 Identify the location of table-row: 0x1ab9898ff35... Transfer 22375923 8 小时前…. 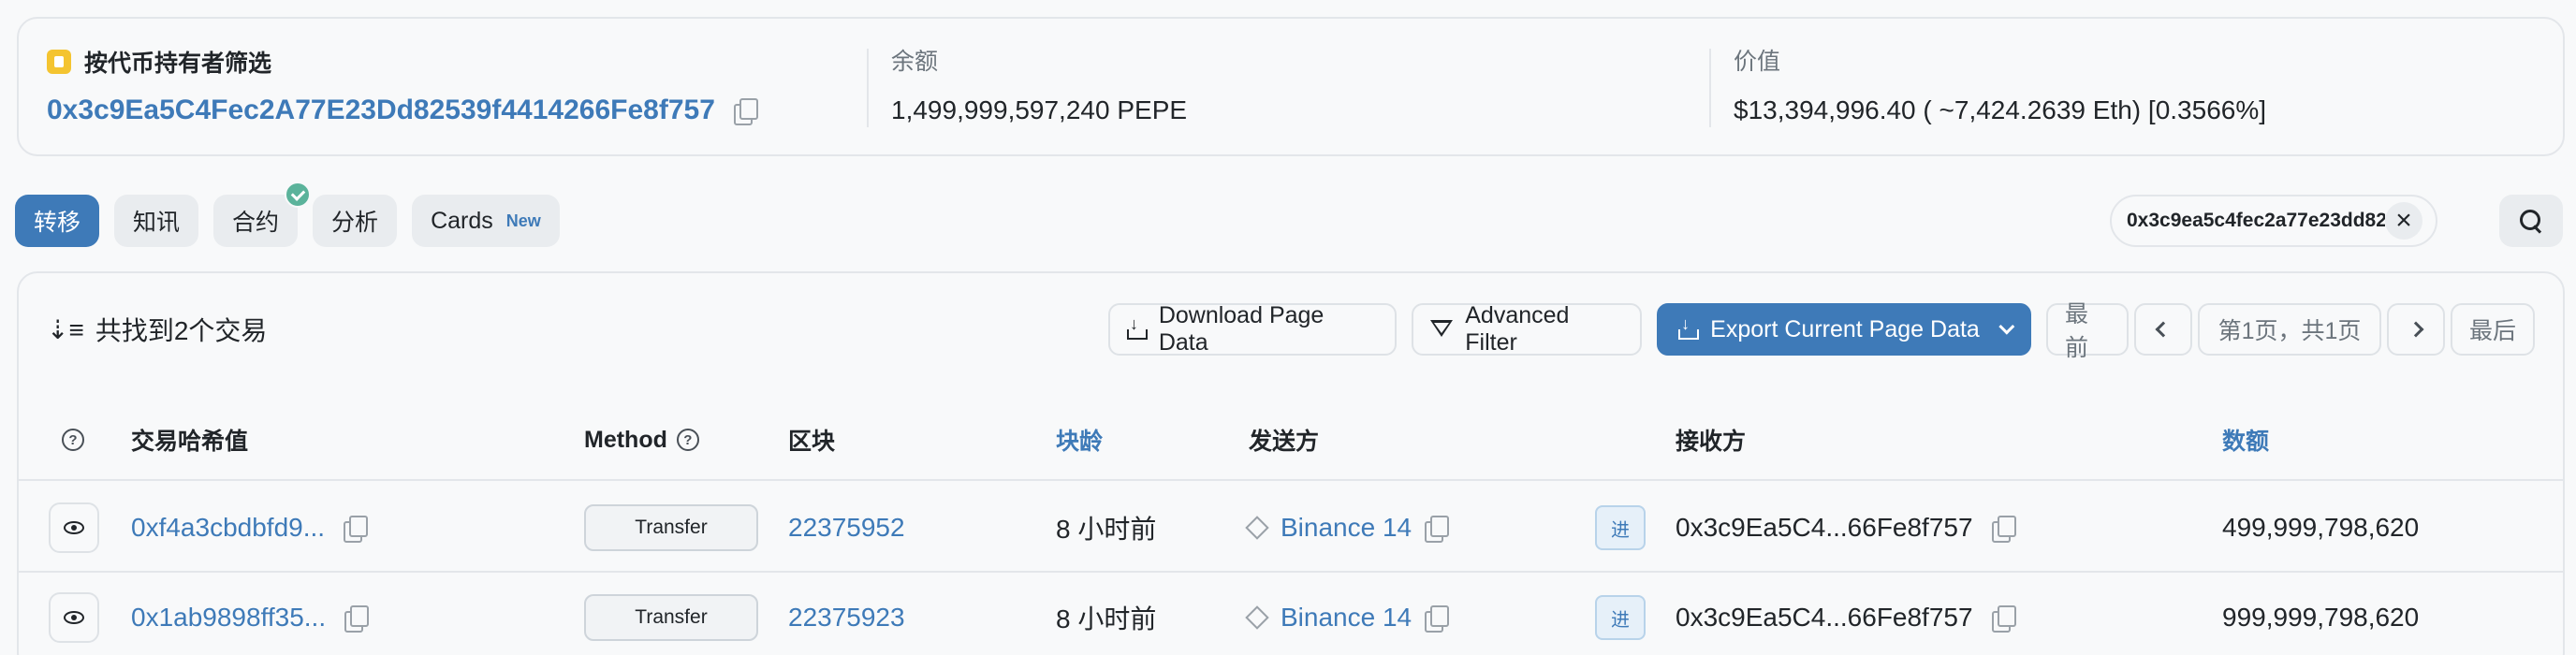
(1291, 614).